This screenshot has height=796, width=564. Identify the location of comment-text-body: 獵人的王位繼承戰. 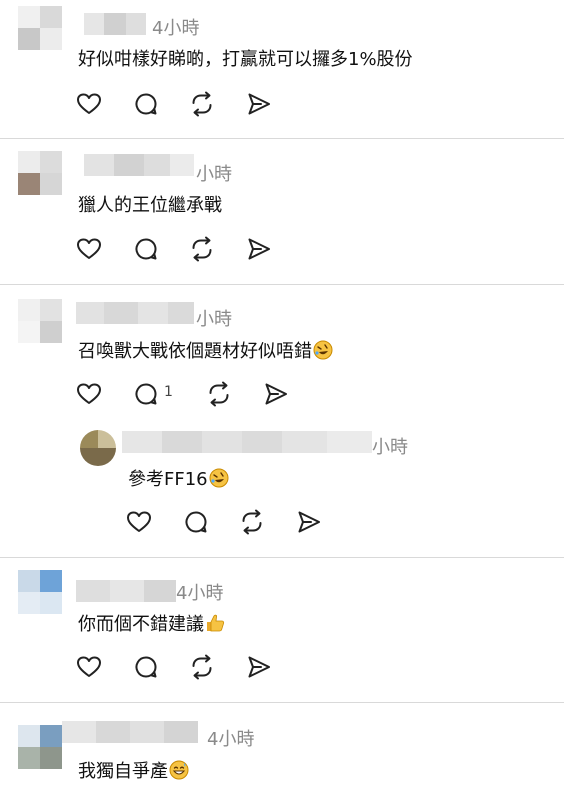
(150, 205).